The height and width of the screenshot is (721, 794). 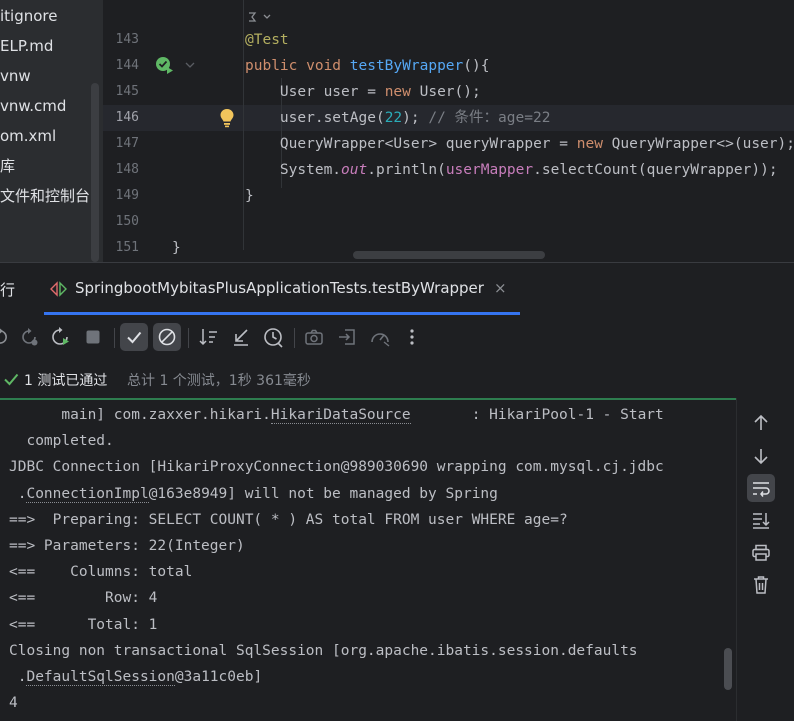 I want to click on show-ignored-icon, so click(x=167, y=337).